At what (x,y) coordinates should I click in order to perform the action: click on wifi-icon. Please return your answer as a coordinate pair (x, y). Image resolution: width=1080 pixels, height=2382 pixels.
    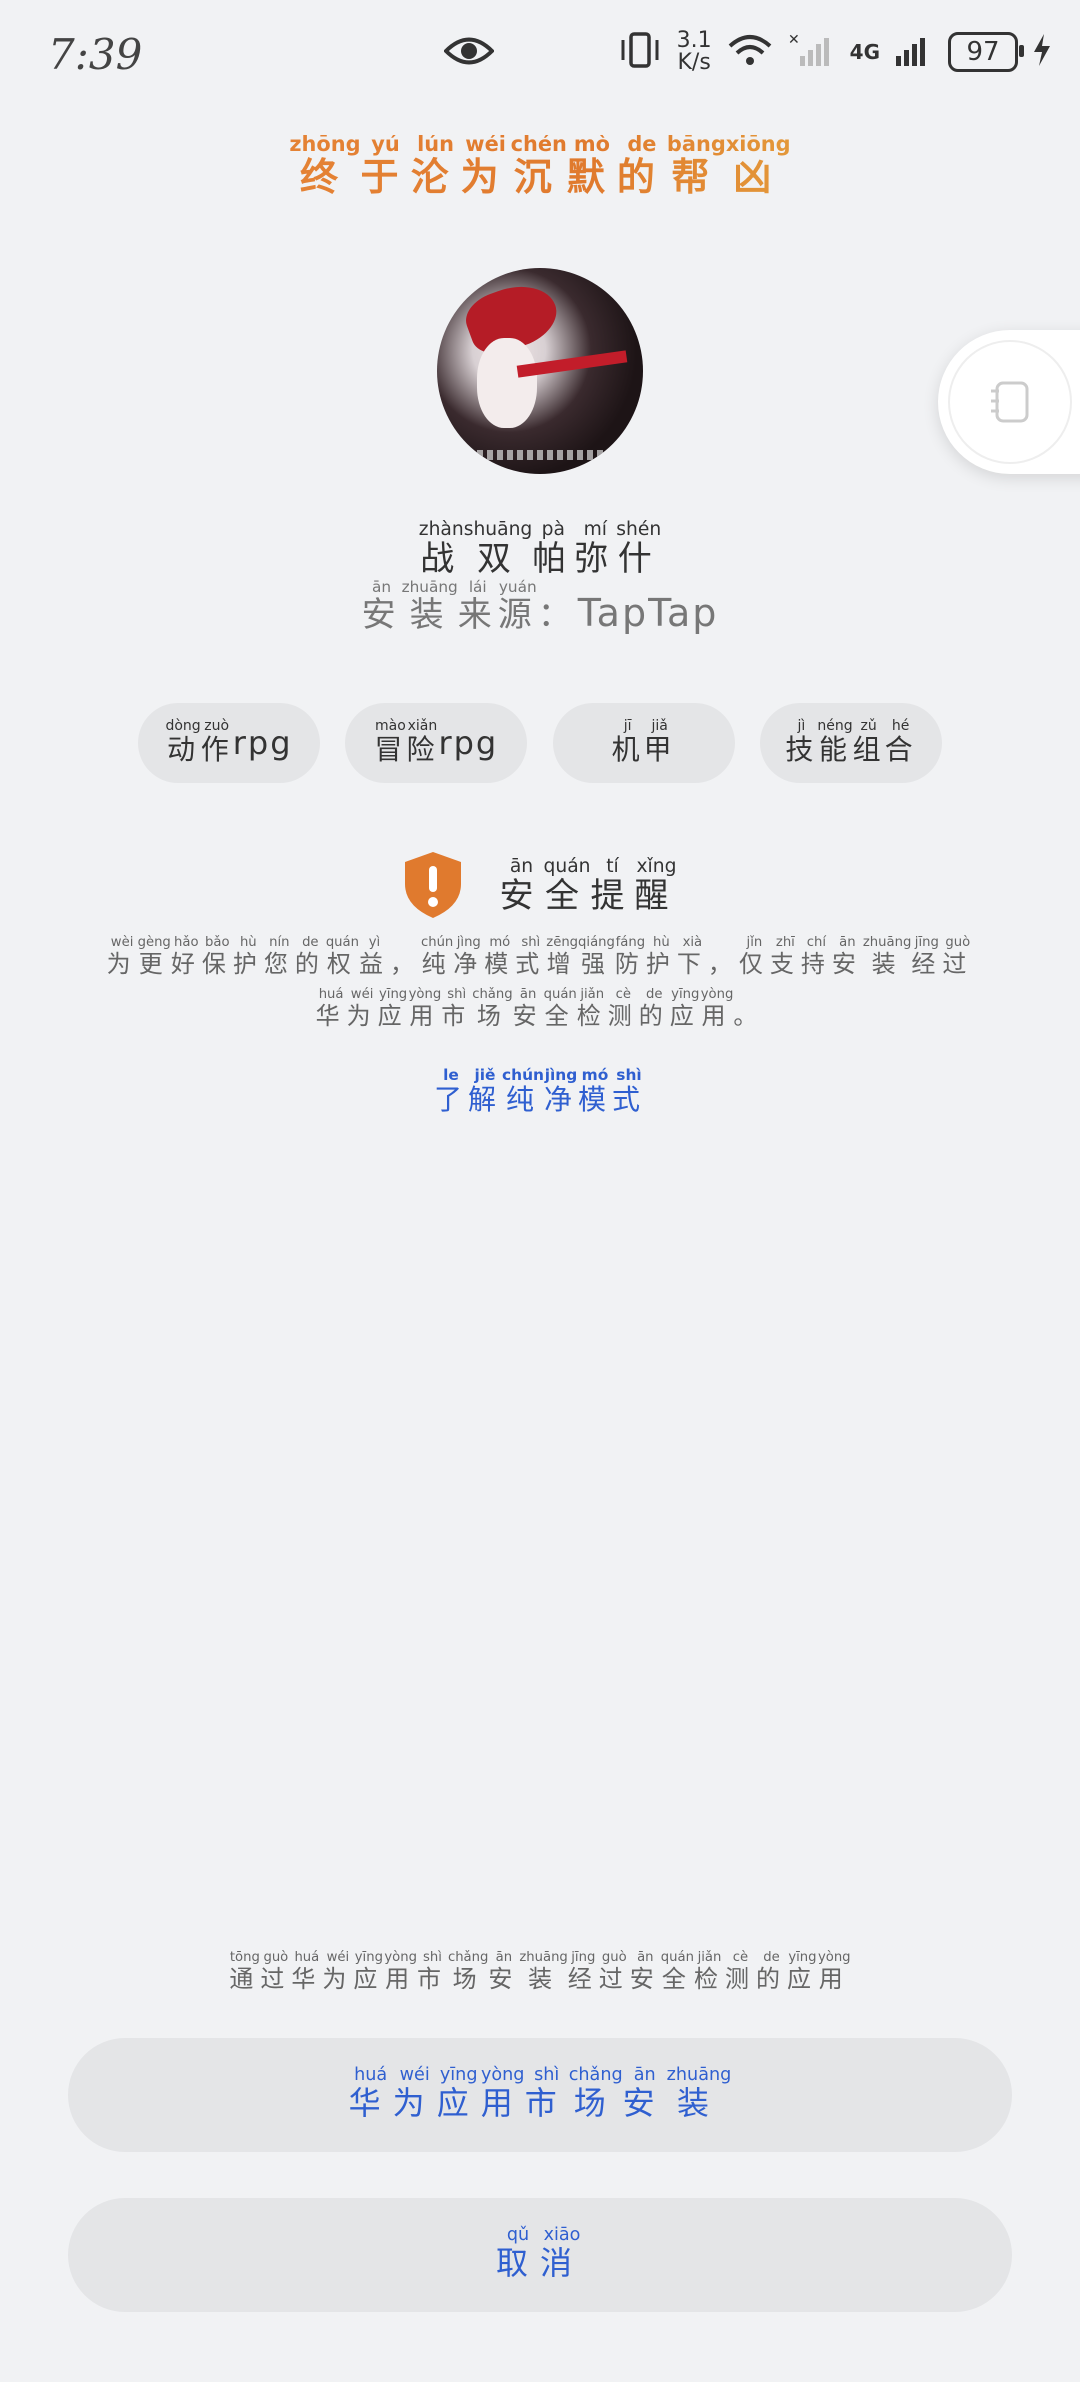
    Looking at the image, I should click on (750, 52).